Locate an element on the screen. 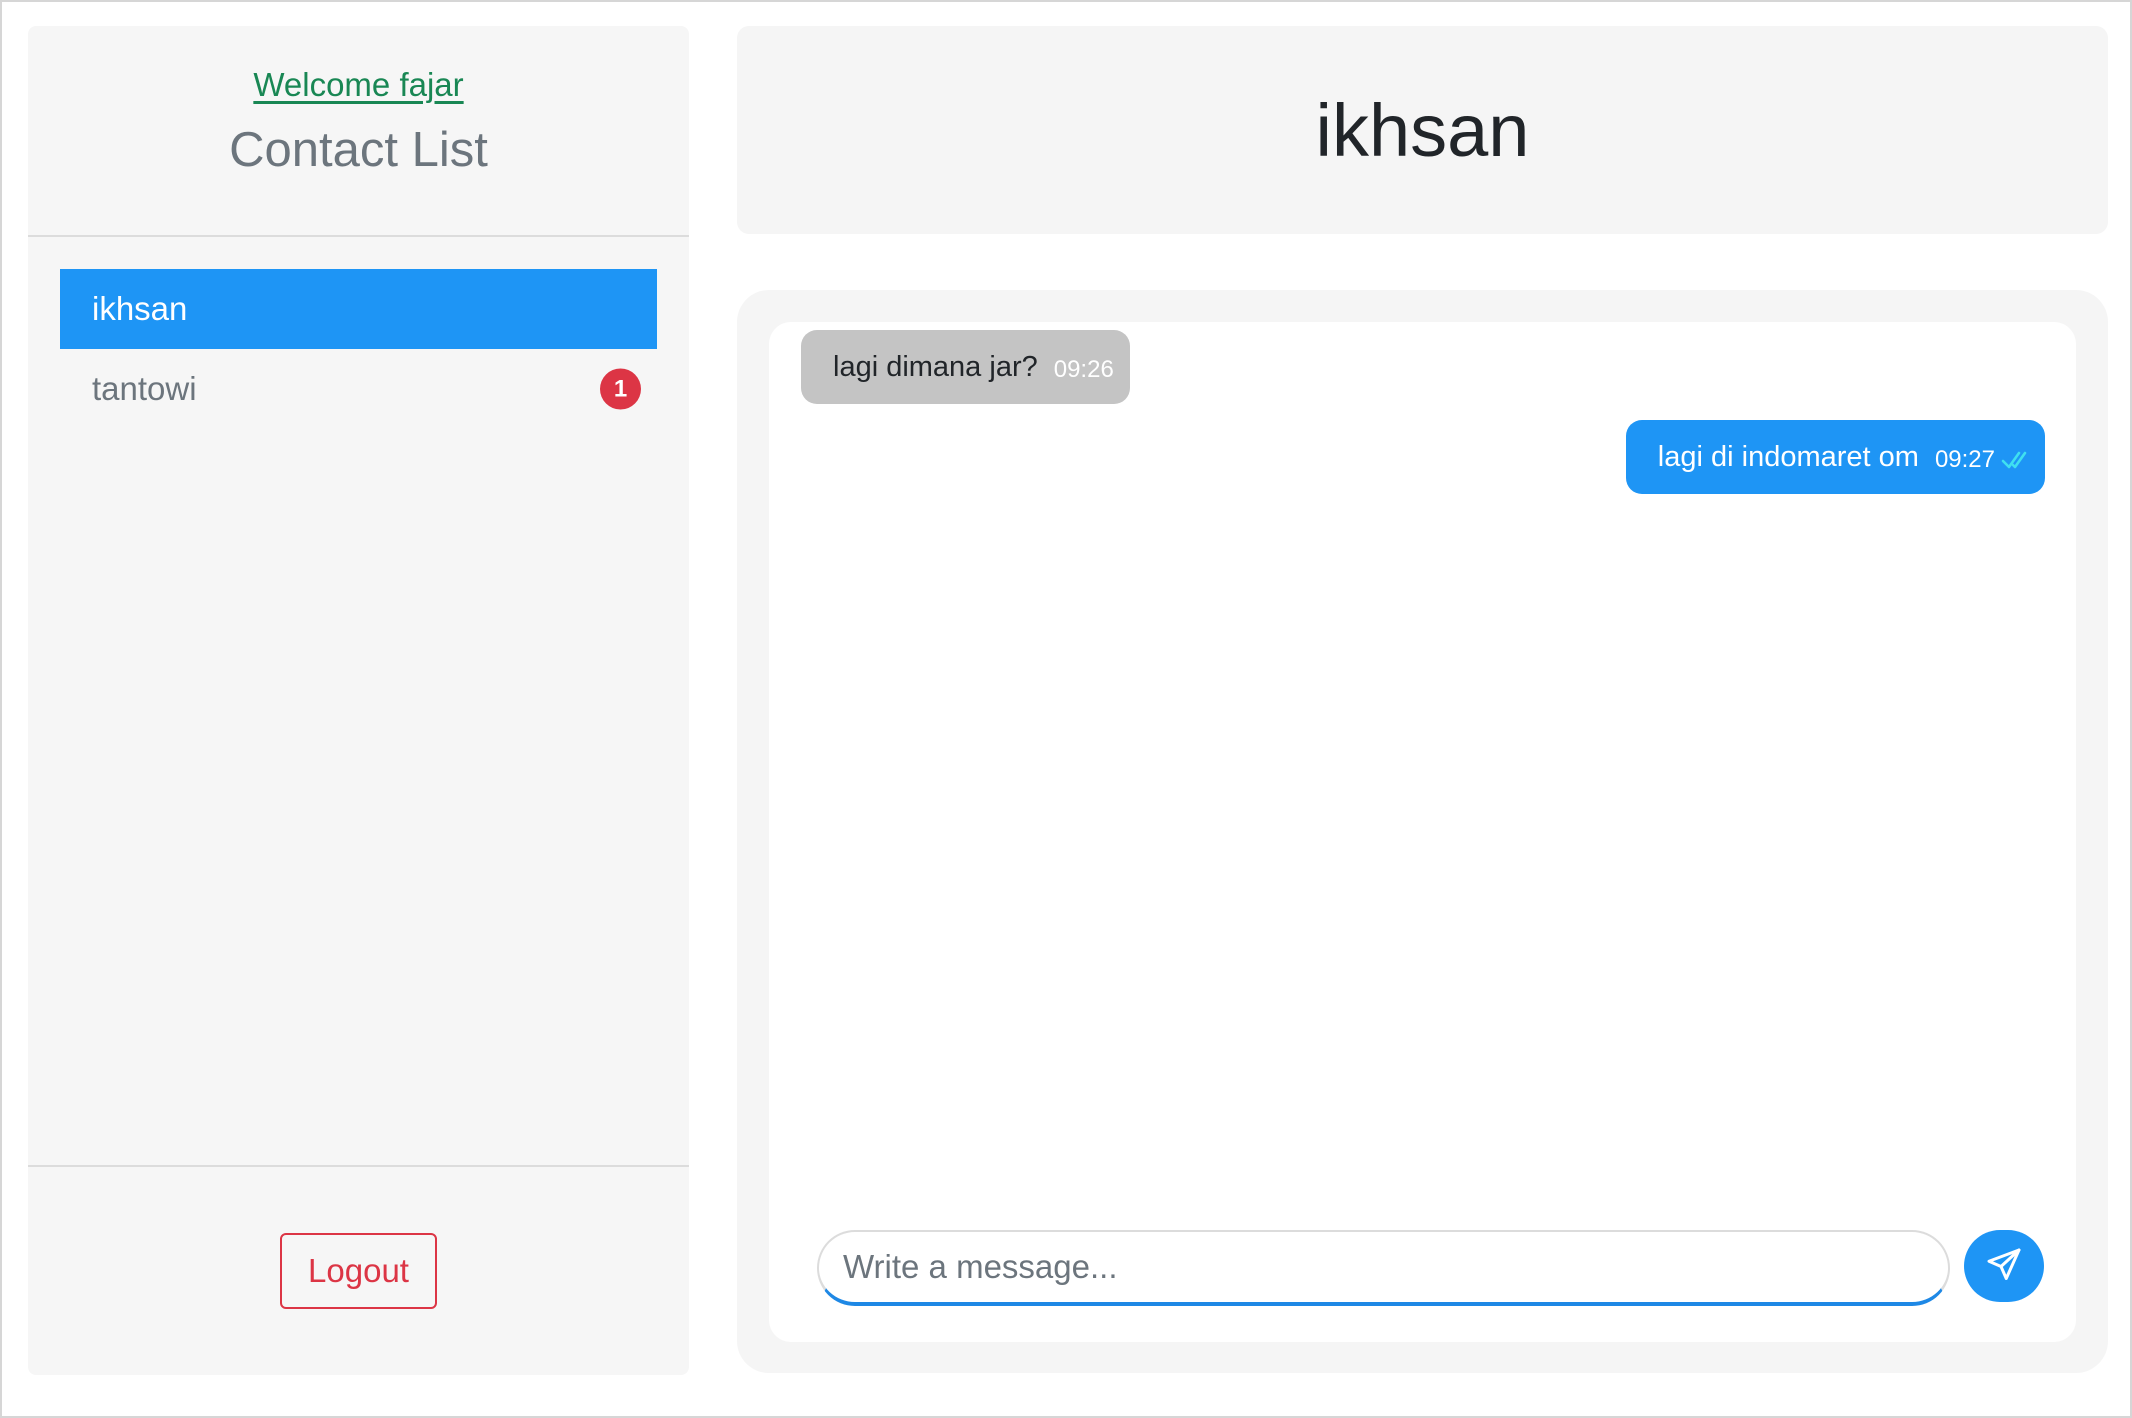  message-time: 09:26 is located at coordinates (1083, 369).